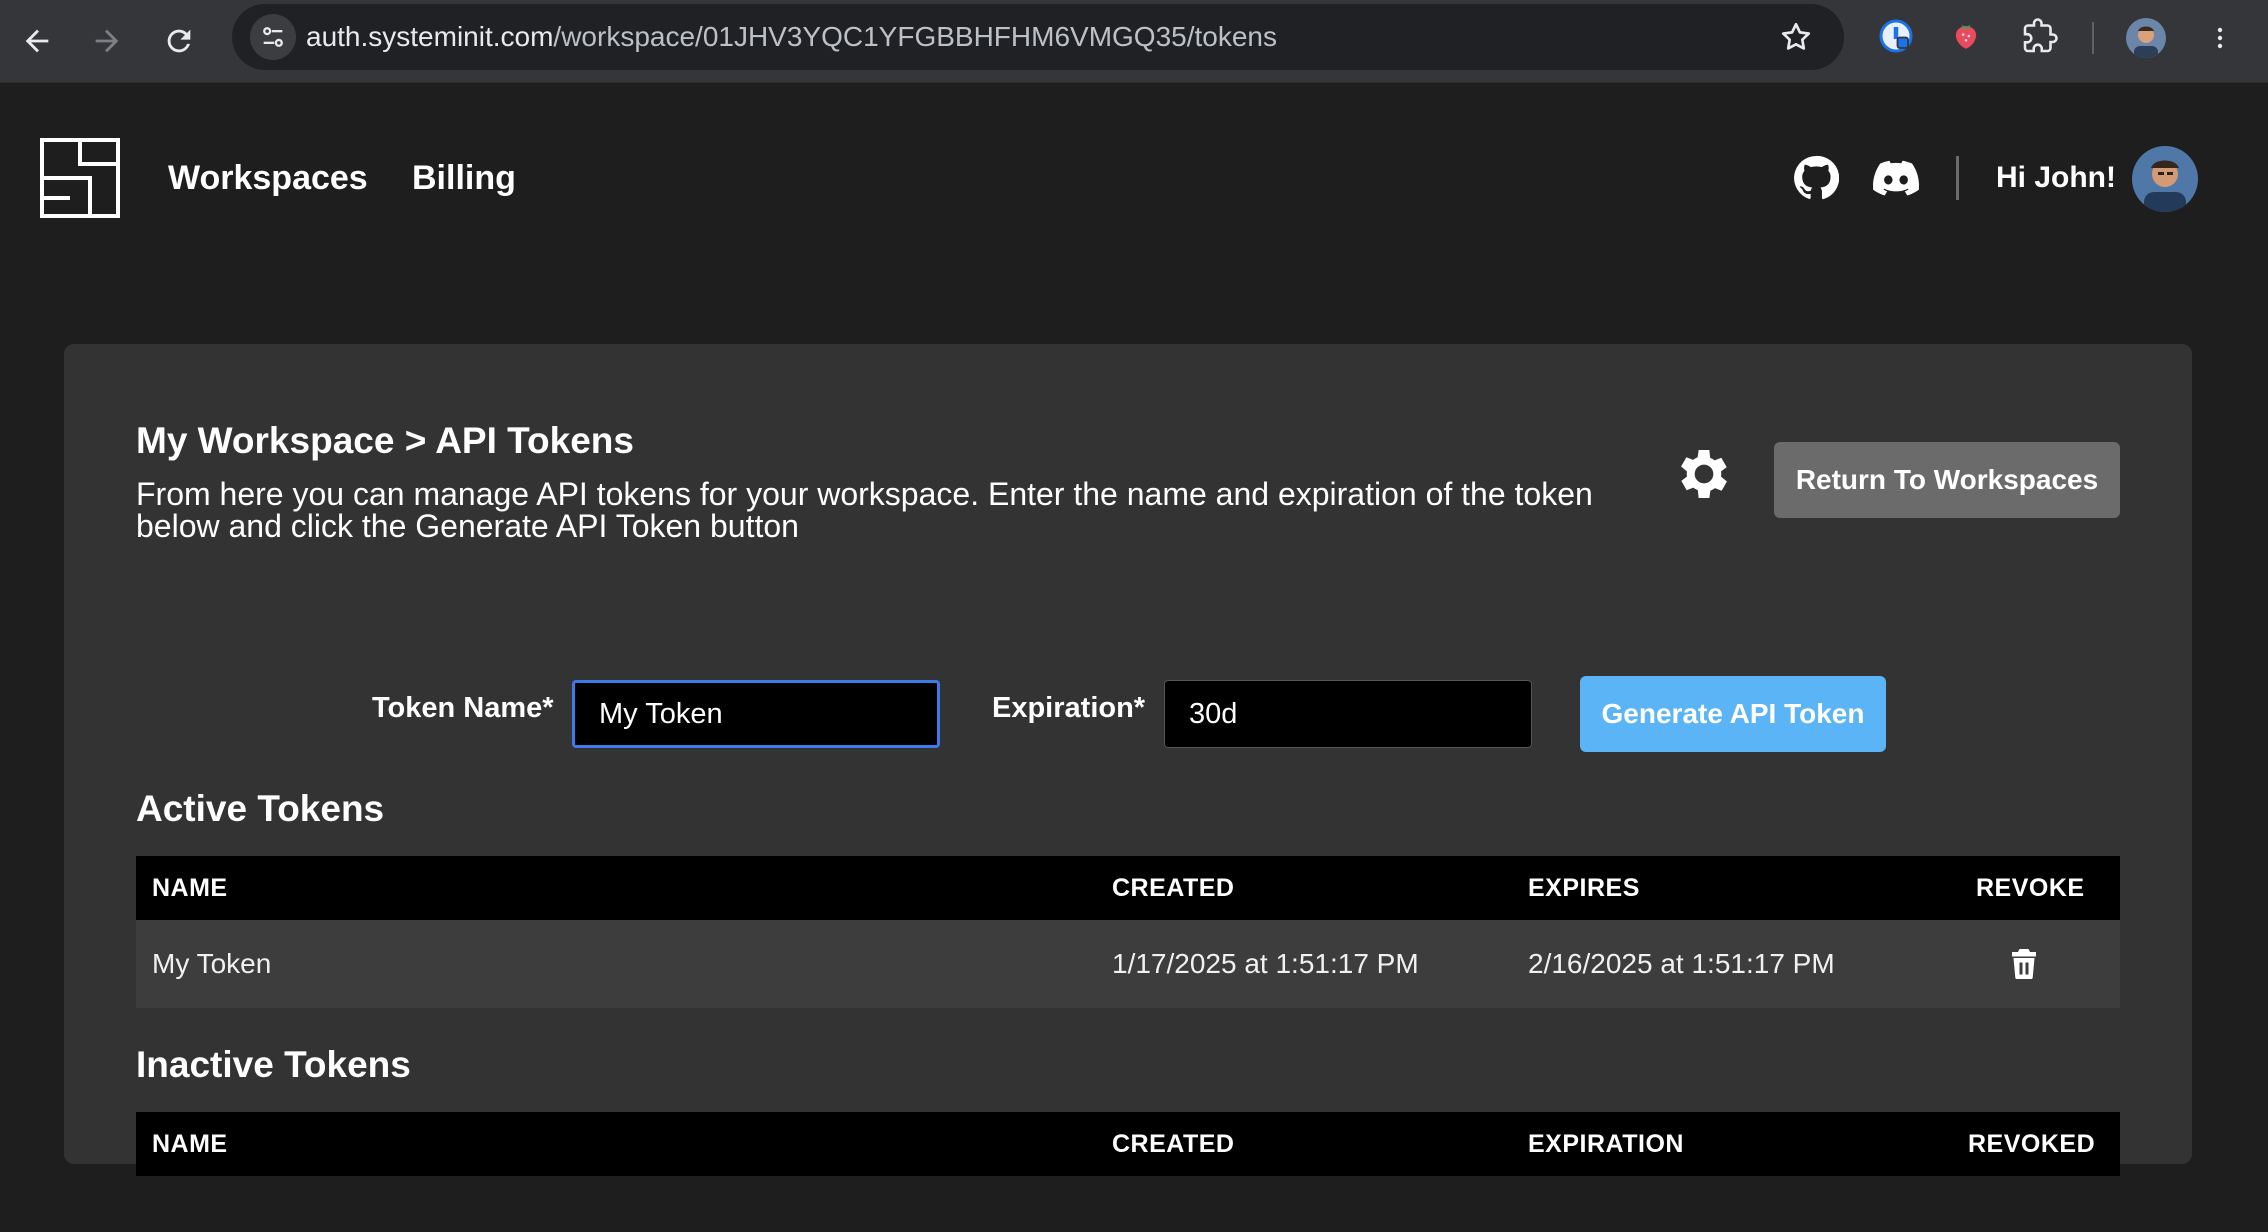  I want to click on column-header-revoked: REVOKED, so click(2032, 1144).